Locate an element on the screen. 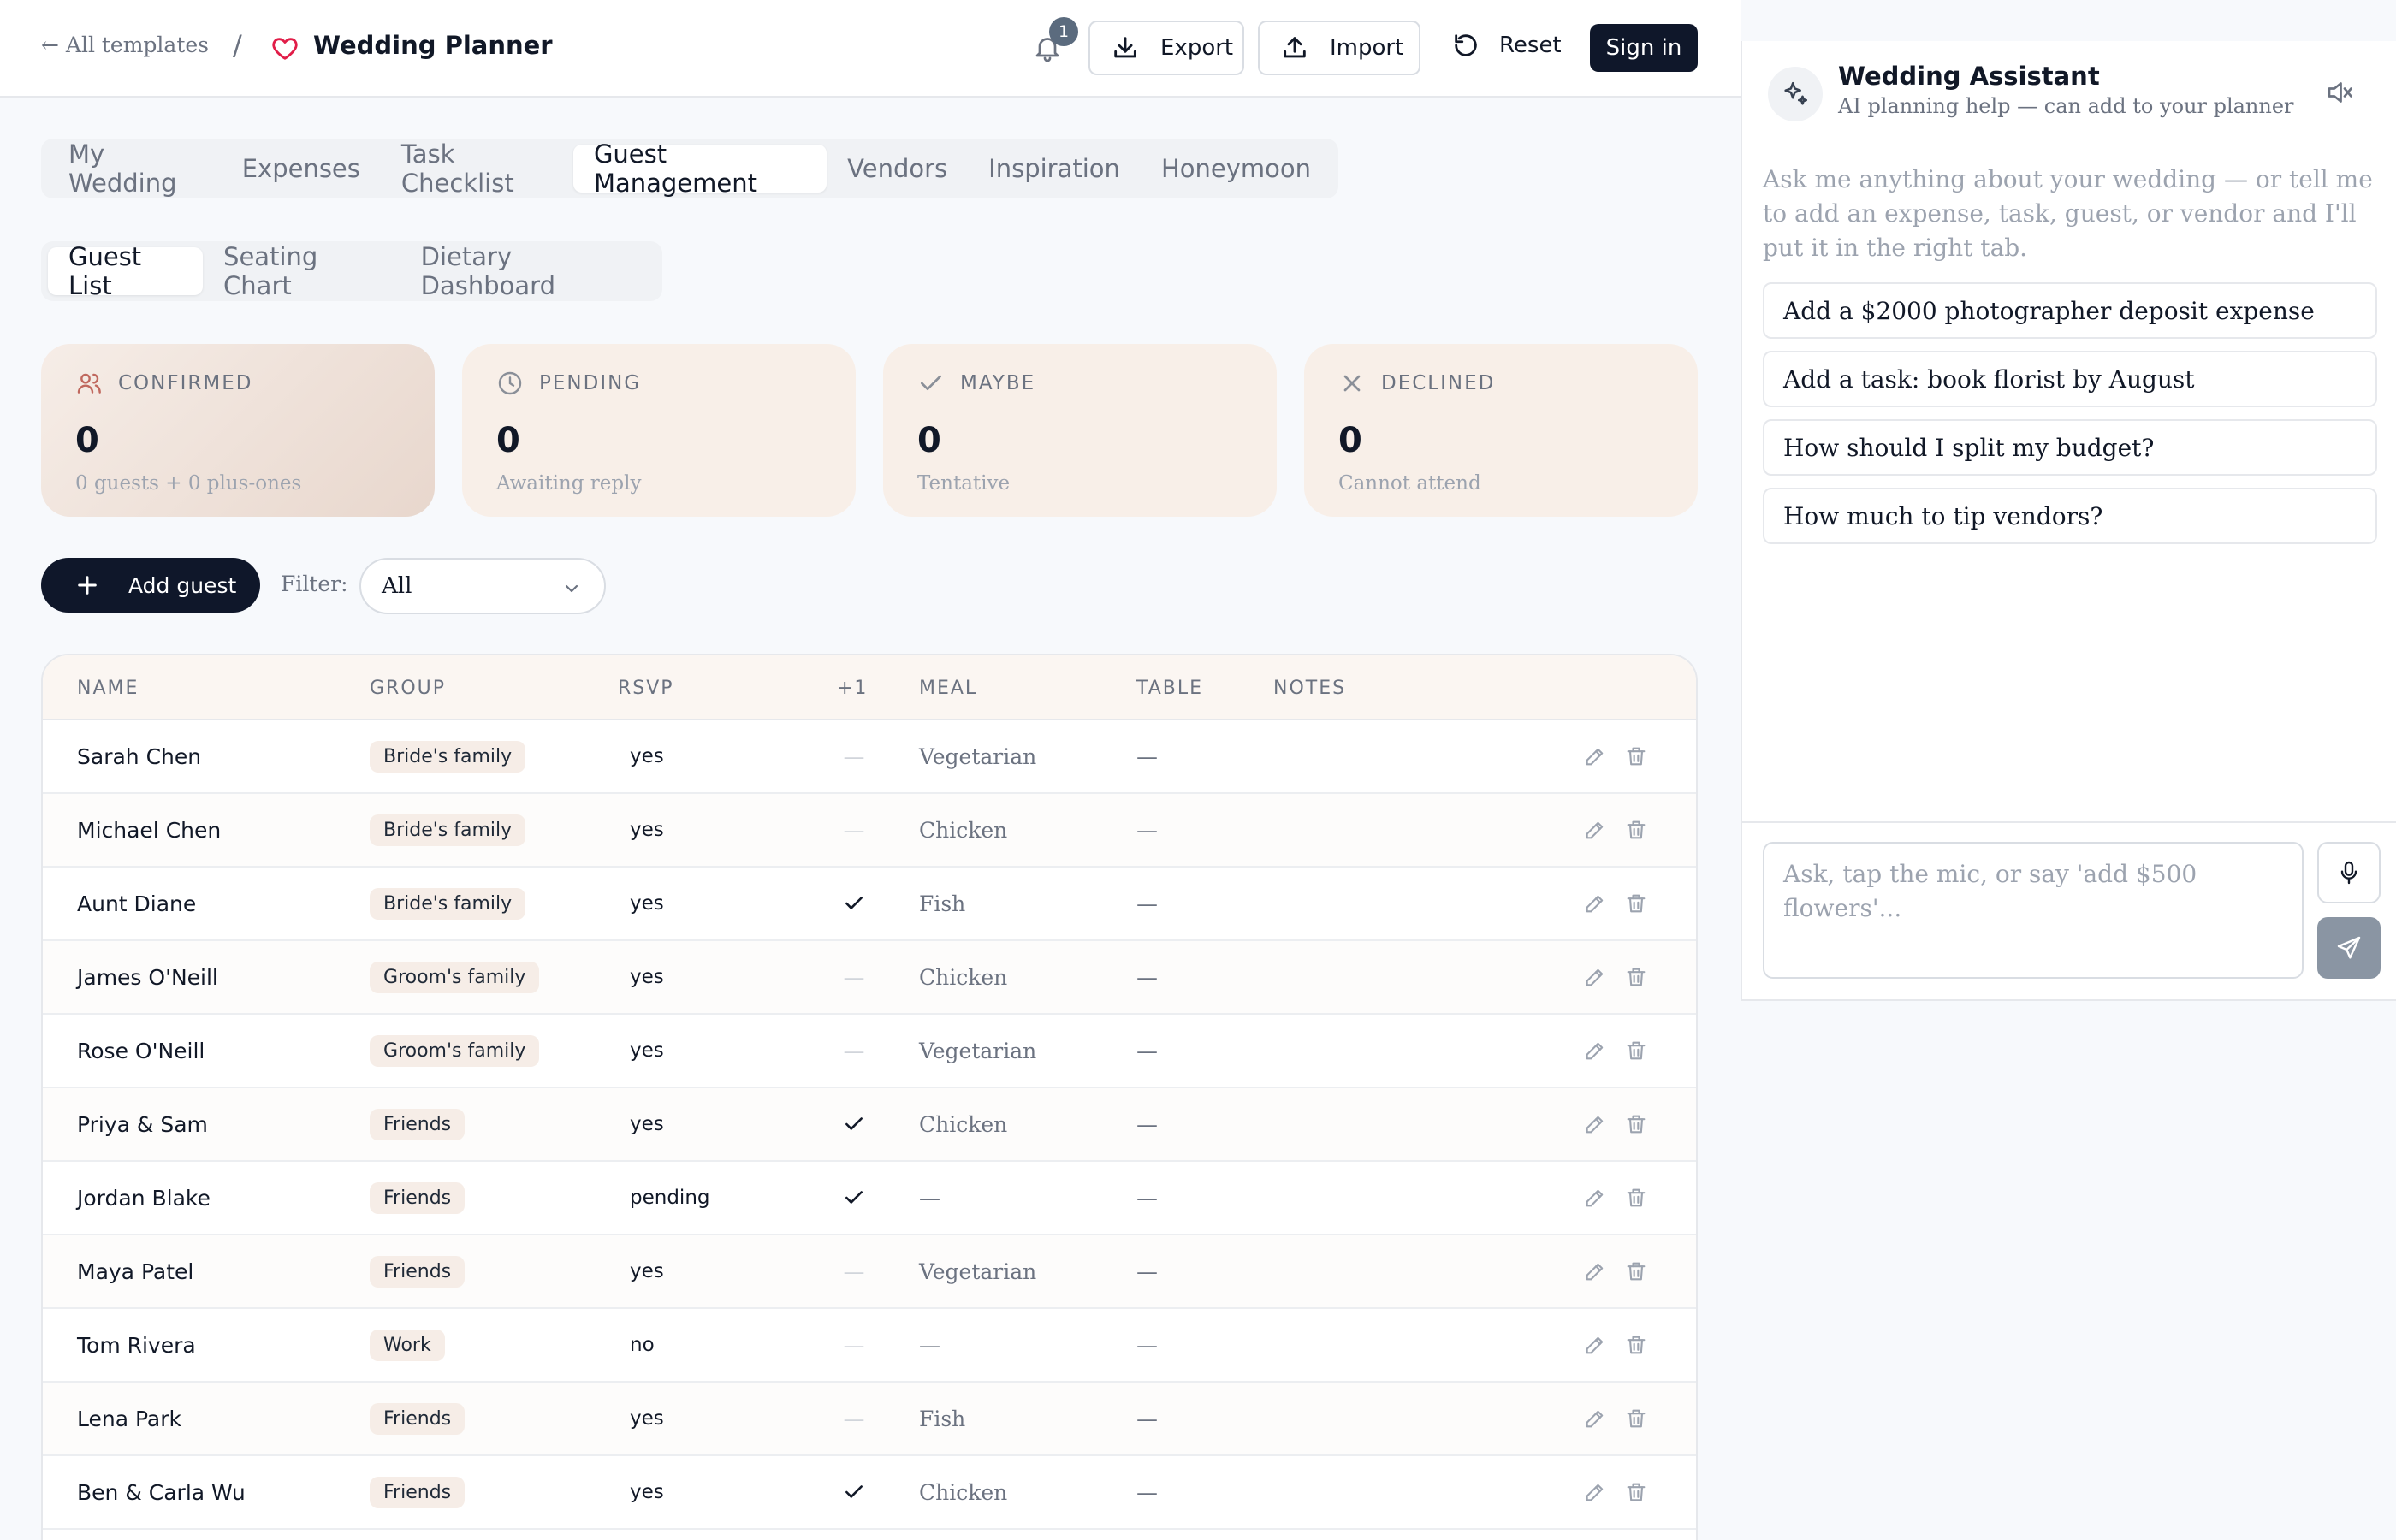 This screenshot has height=1540, width=2396. sign-in-button: Sign in is located at coordinates (1644, 48).